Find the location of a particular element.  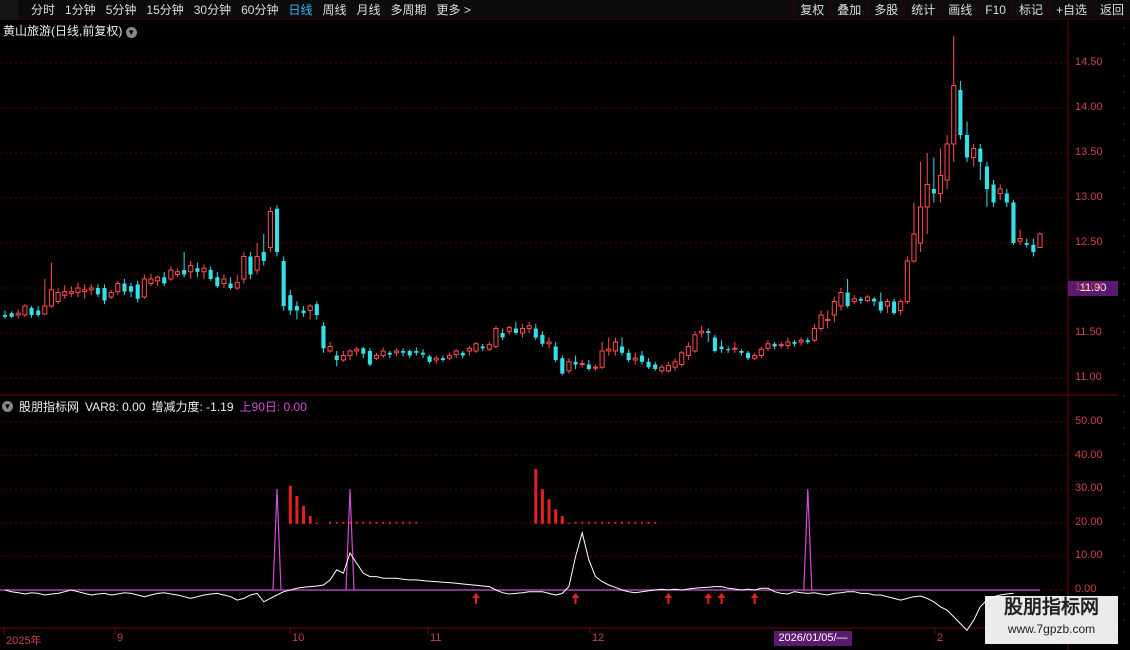

right-scroll-strip: · · · · · · · · · · · · · · · · · · · · · · · · · · · · · · · · · · · · · · is located at coordinates (1124, 335).